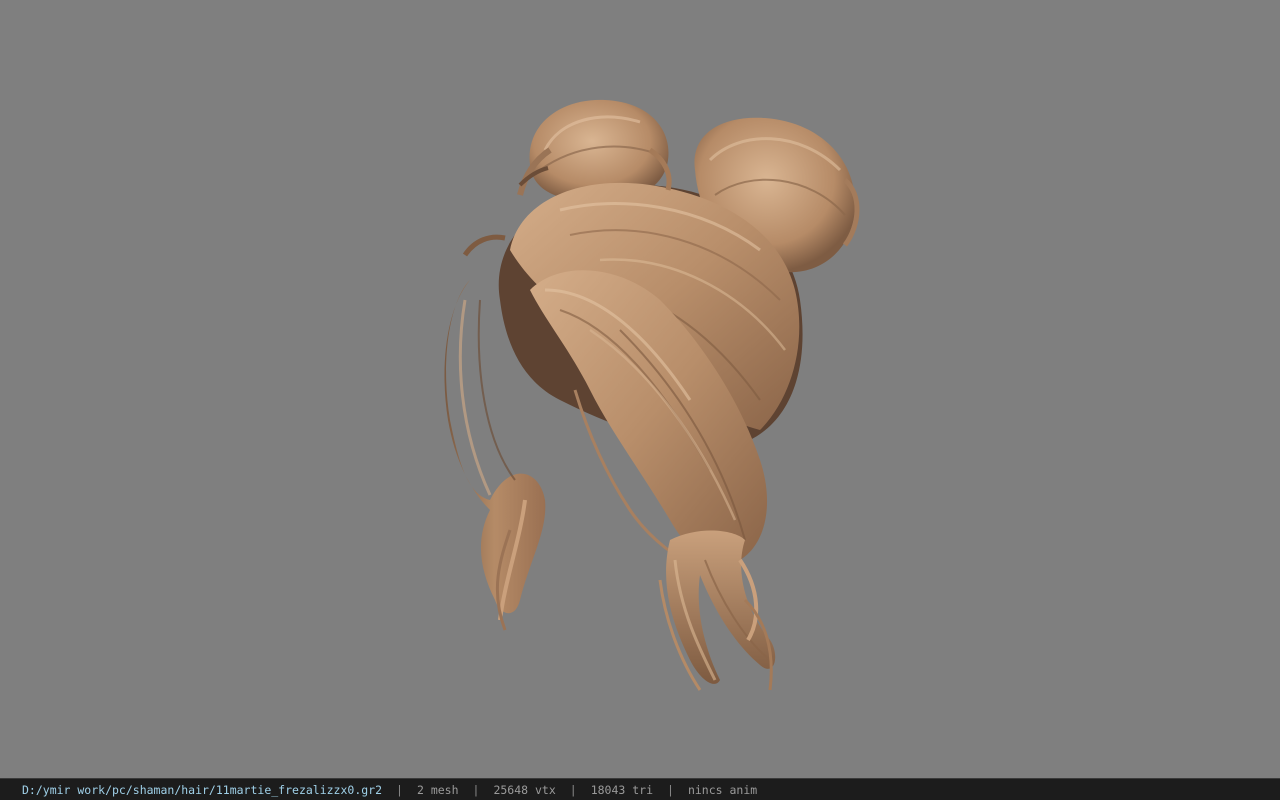 Image resolution: width=1280 pixels, height=800 pixels. What do you see at coordinates (437, 789) in the screenshot?
I see `mesh-count: 2 mesh` at bounding box center [437, 789].